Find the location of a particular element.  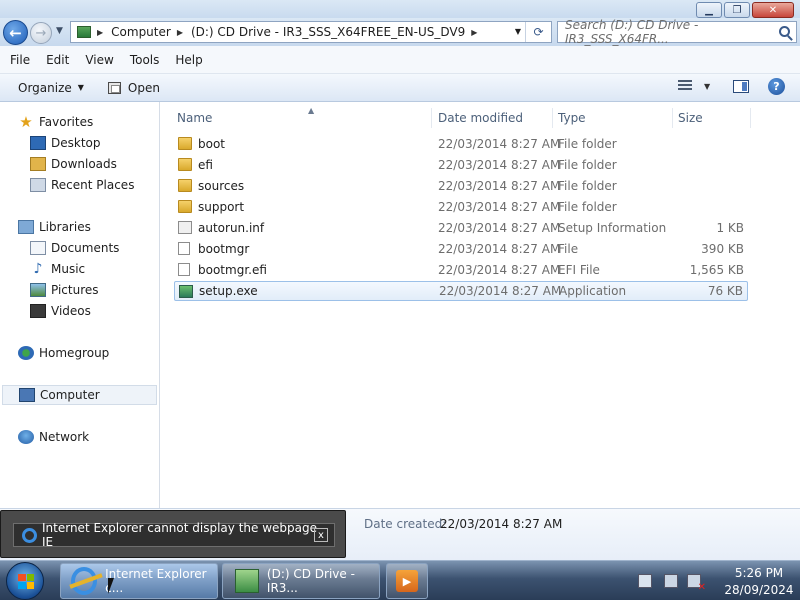

minimize-button: ▁ is located at coordinates (709, 10).